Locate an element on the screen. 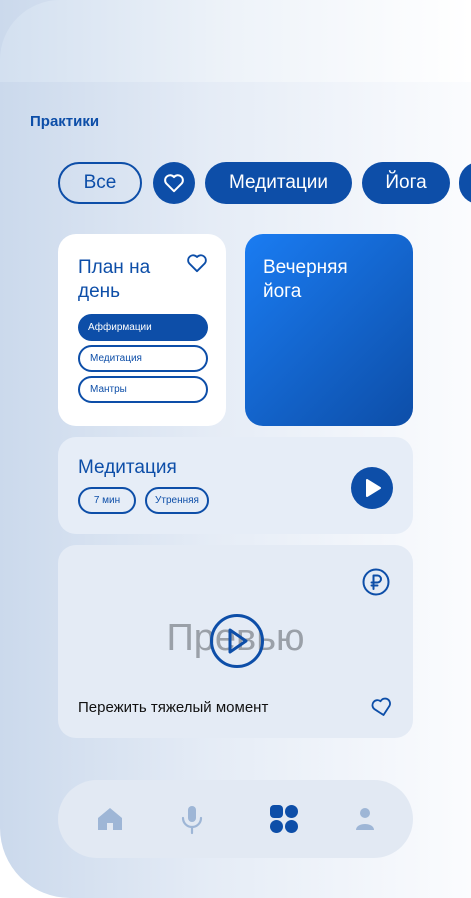 This screenshot has height=898, width=471. heart-outline-icon is located at coordinates (382, 707).